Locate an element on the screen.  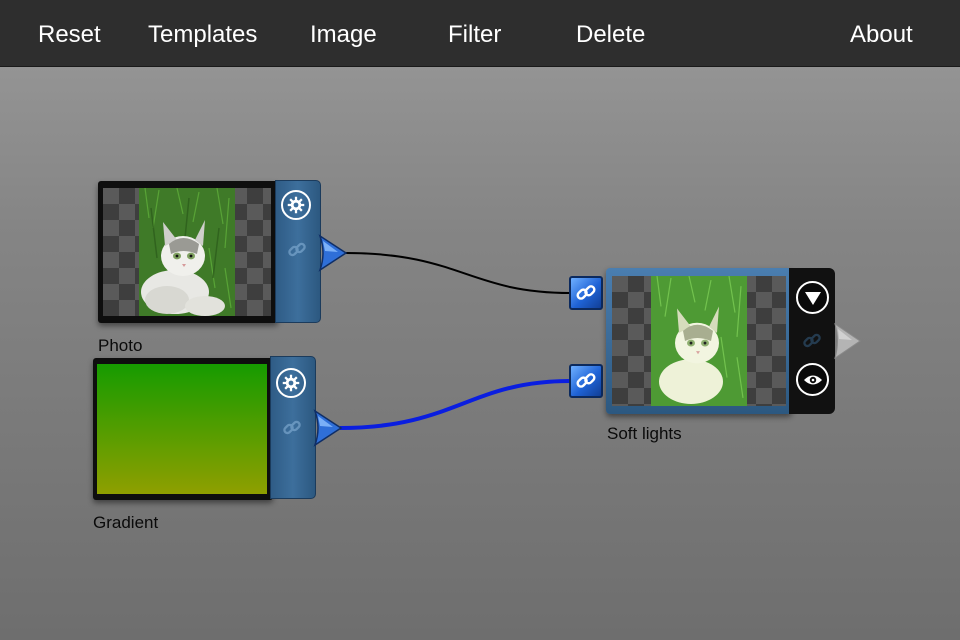
photo-settings-button is located at coordinates (296, 205).